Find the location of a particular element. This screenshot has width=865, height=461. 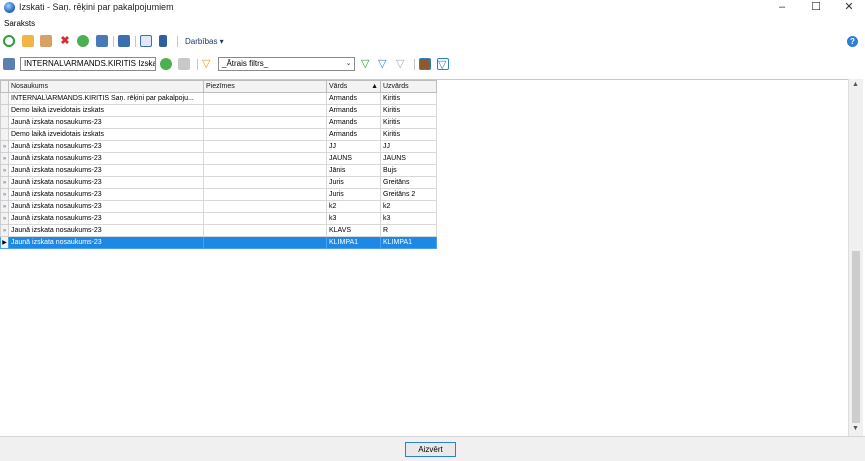

view-grid-icon is located at coordinates (184, 64).